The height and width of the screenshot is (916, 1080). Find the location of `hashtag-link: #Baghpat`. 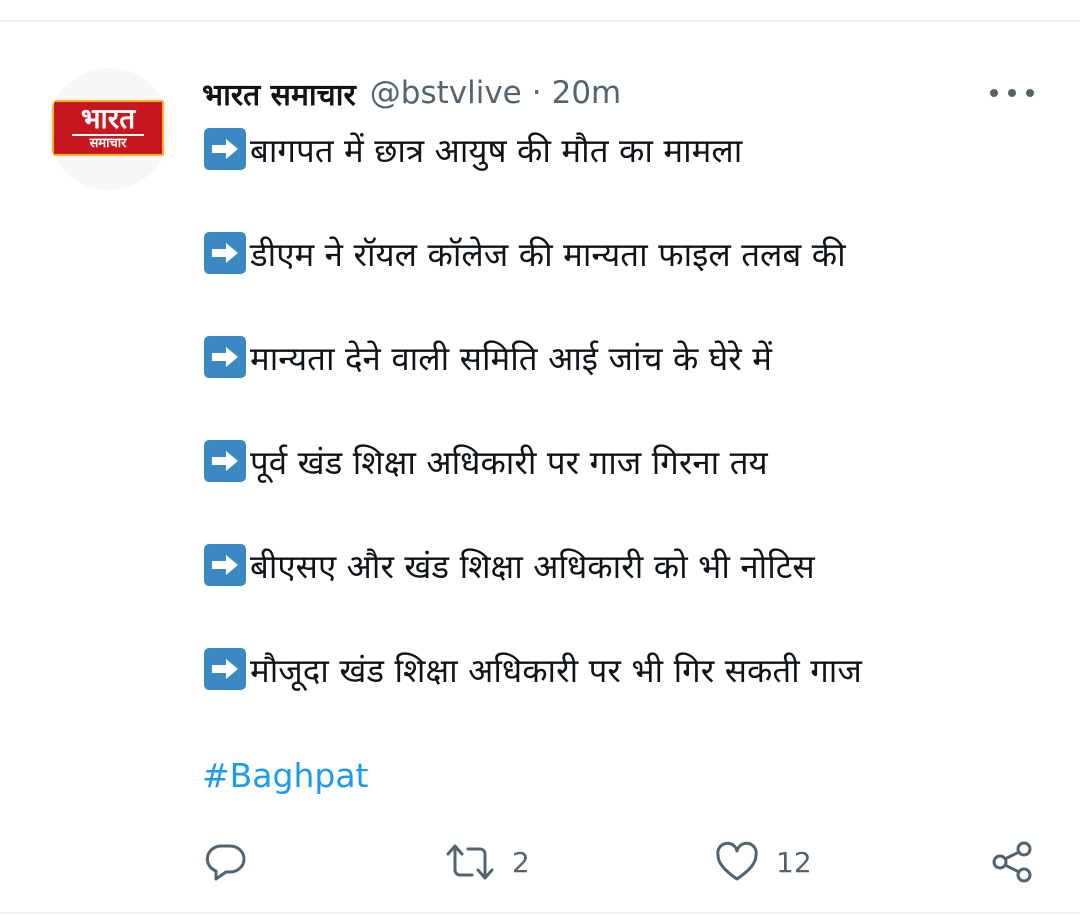

hashtag-link: #Baghpat is located at coordinates (285, 775).